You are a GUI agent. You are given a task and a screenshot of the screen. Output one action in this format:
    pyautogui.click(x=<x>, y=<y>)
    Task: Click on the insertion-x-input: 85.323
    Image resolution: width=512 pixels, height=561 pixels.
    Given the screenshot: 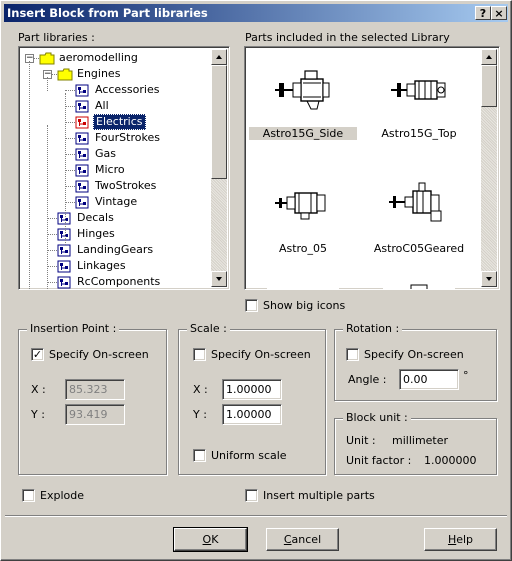 What is the action you would take?
    pyautogui.click(x=95, y=389)
    